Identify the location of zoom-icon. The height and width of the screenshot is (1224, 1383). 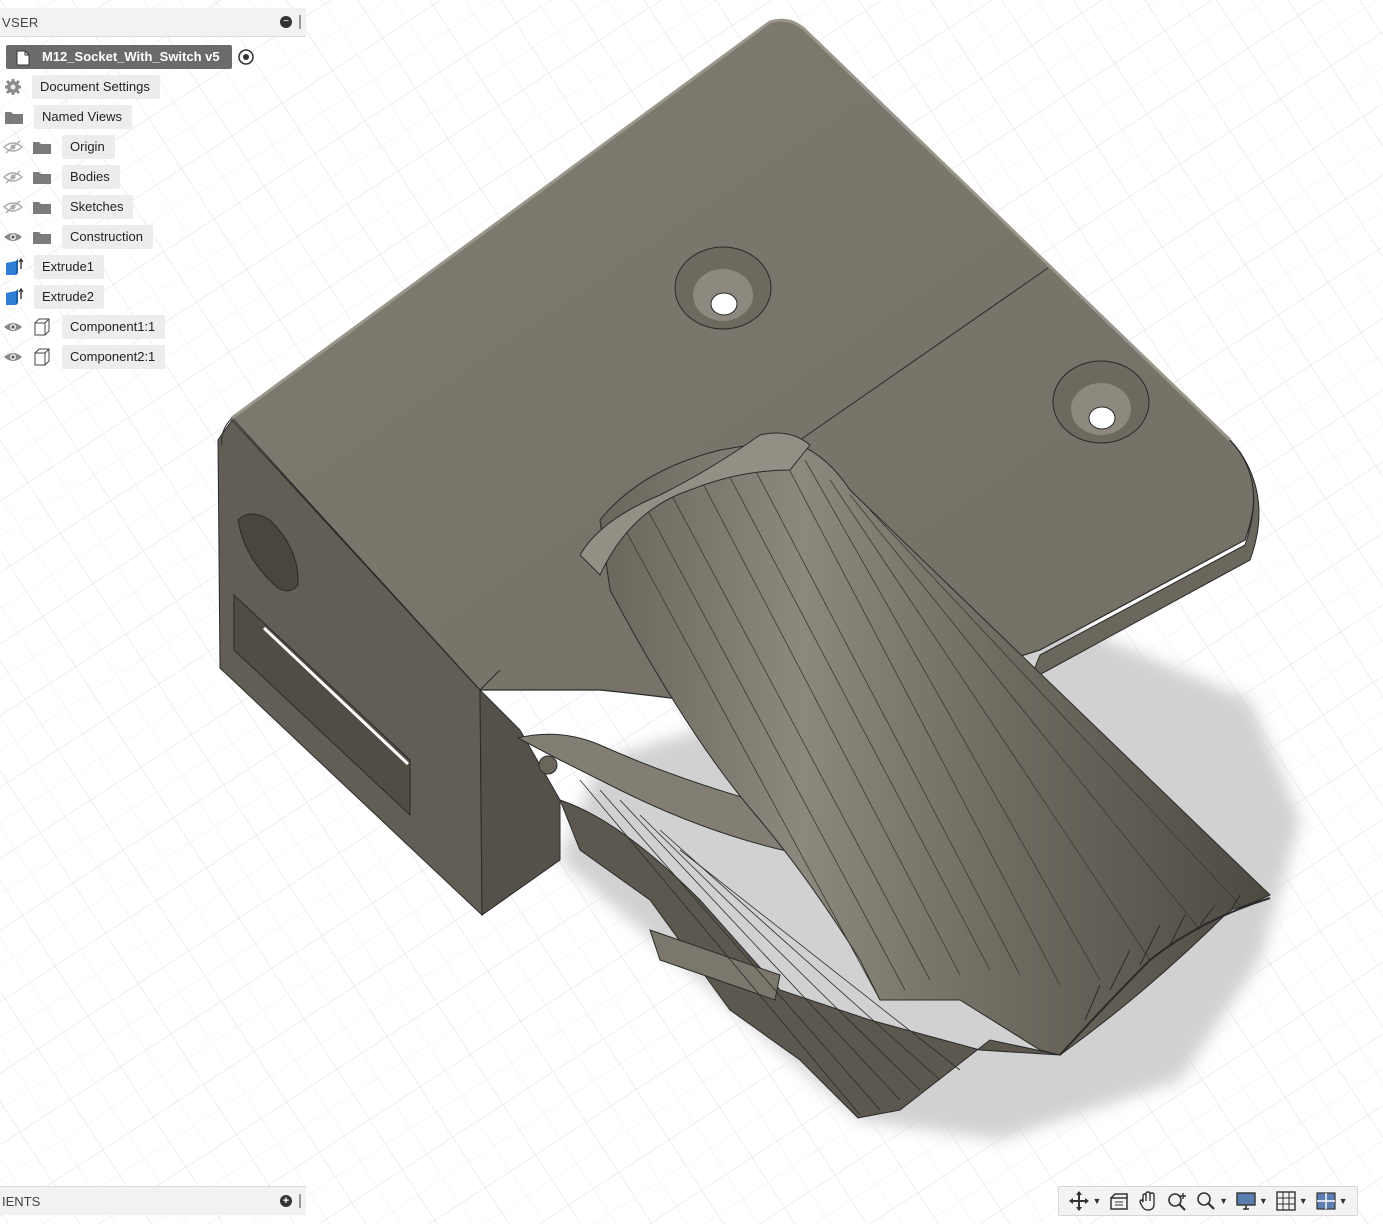
(1177, 1202).